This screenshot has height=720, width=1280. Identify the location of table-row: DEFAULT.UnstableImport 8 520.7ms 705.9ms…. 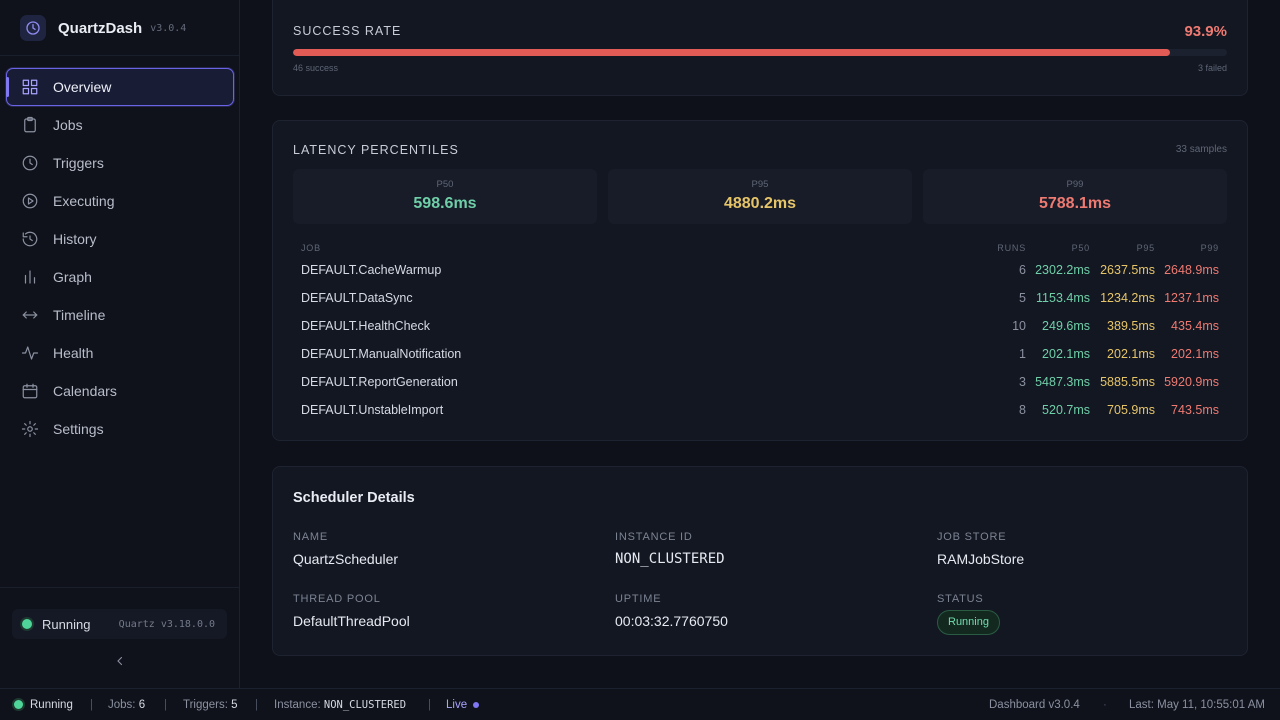
(760, 410).